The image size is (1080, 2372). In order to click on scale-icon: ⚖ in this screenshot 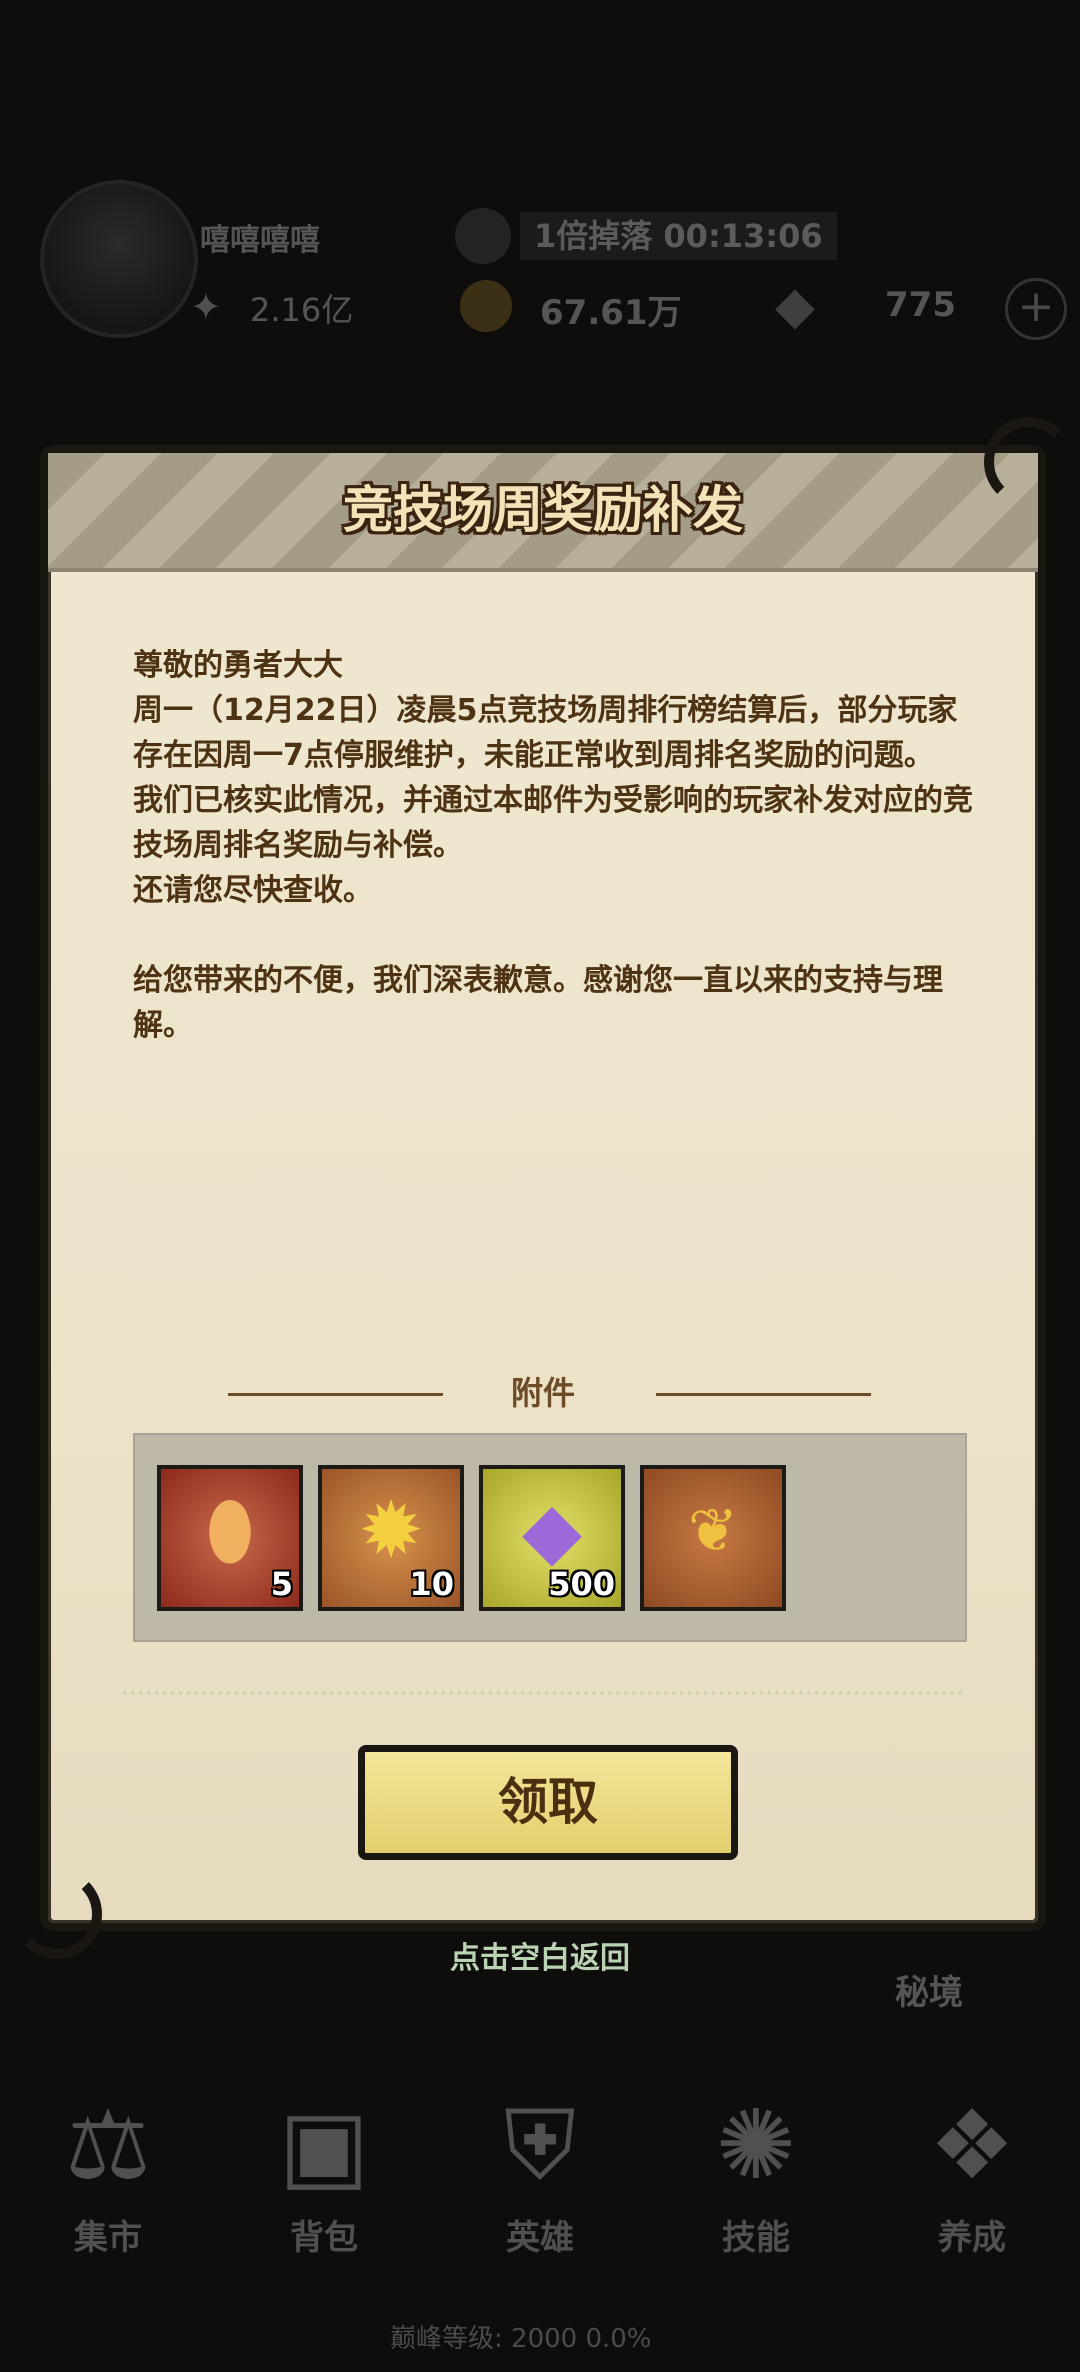, I will do `click(108, 2145)`.